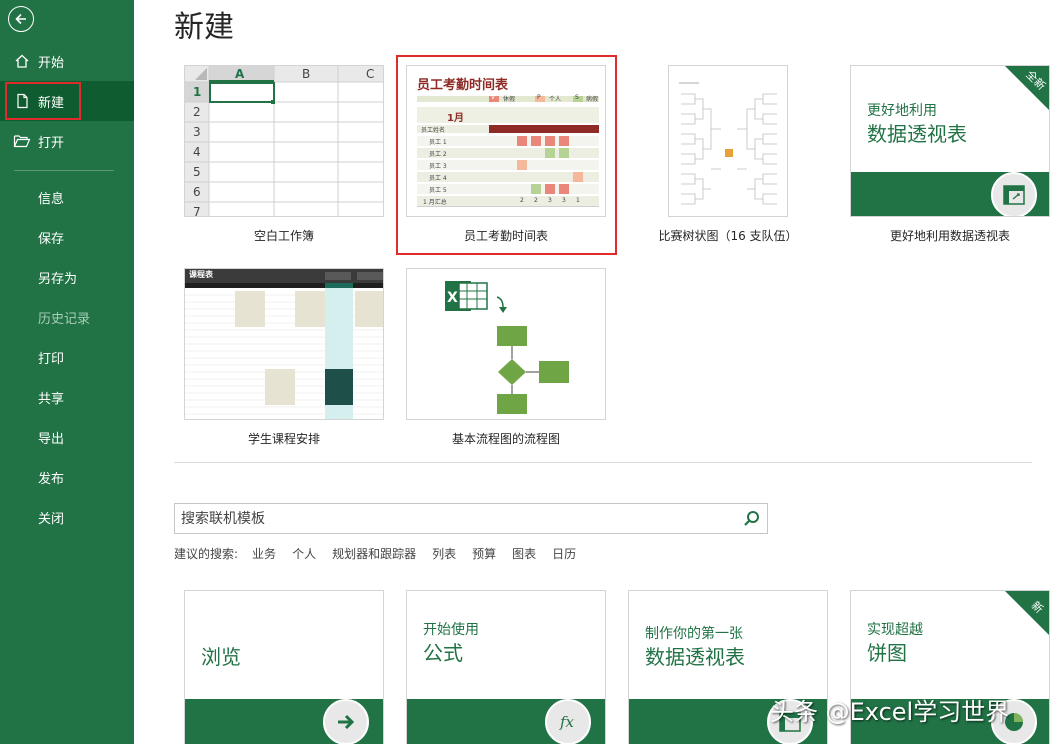  Describe the element at coordinates (284, 667) in the screenshot. I see `tutorial-browse: 浏览` at that location.